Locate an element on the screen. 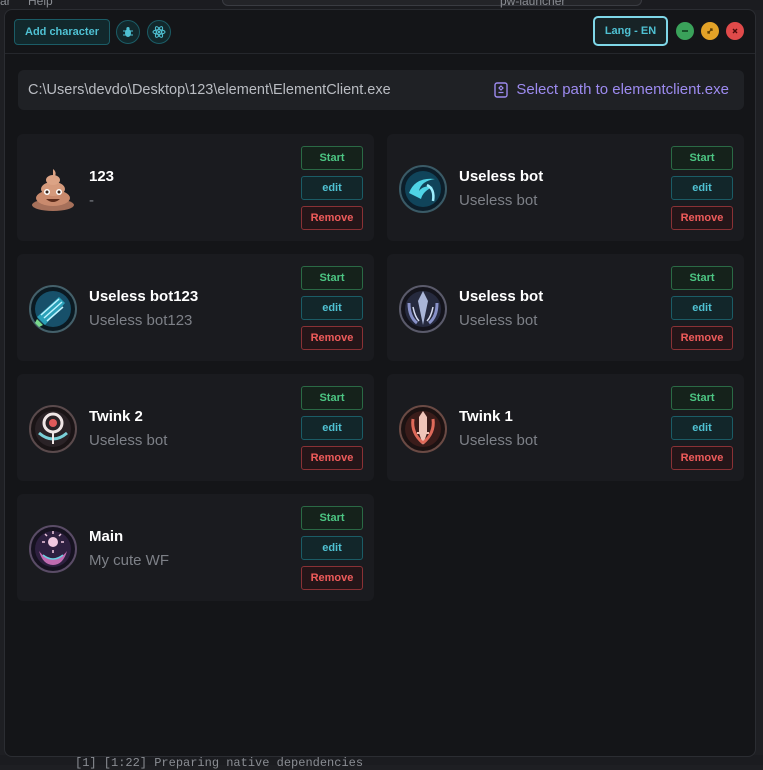 The width and height of the screenshot is (763, 770). character-name: Twink 2 is located at coordinates (116, 416).